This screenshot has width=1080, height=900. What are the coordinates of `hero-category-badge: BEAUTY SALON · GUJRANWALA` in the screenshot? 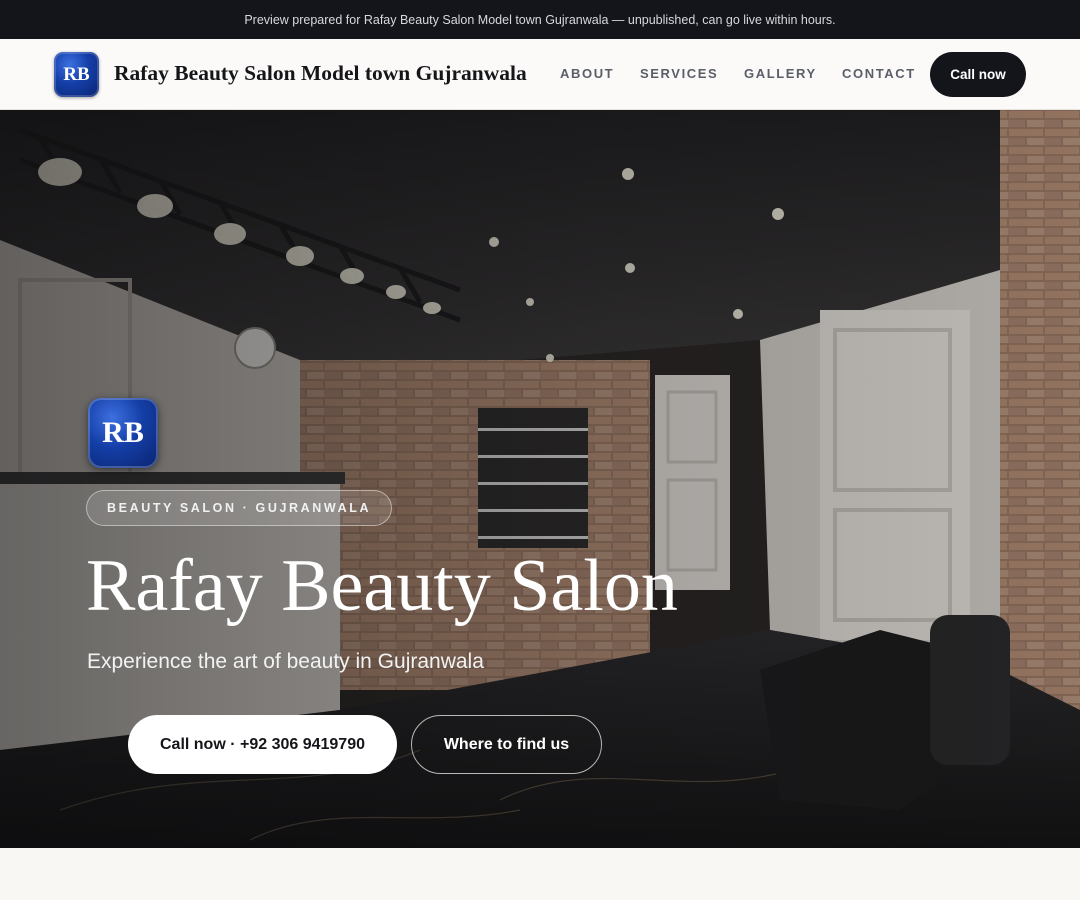 It's located at (239, 508).